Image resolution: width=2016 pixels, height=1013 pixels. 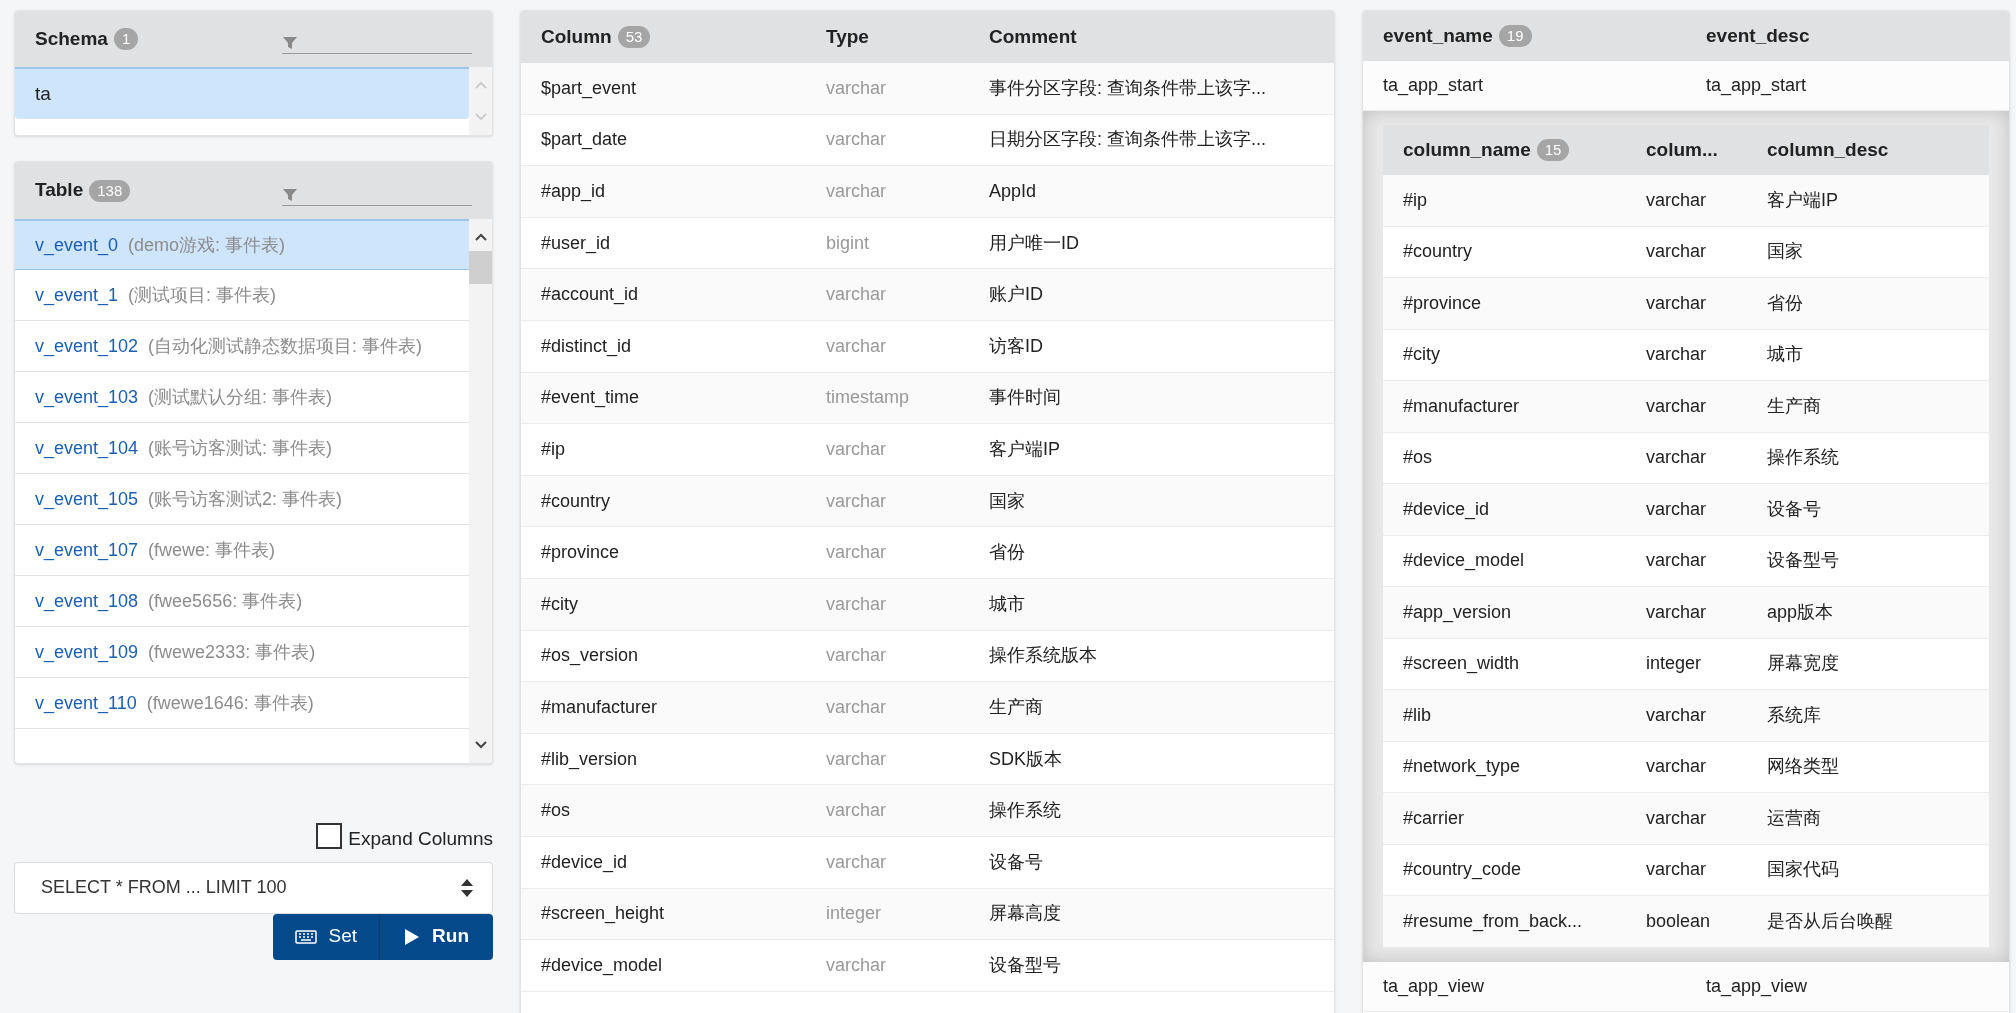 What do you see at coordinates (420, 839) in the screenshot?
I see `checkbox-label: Expand Columns` at bounding box center [420, 839].